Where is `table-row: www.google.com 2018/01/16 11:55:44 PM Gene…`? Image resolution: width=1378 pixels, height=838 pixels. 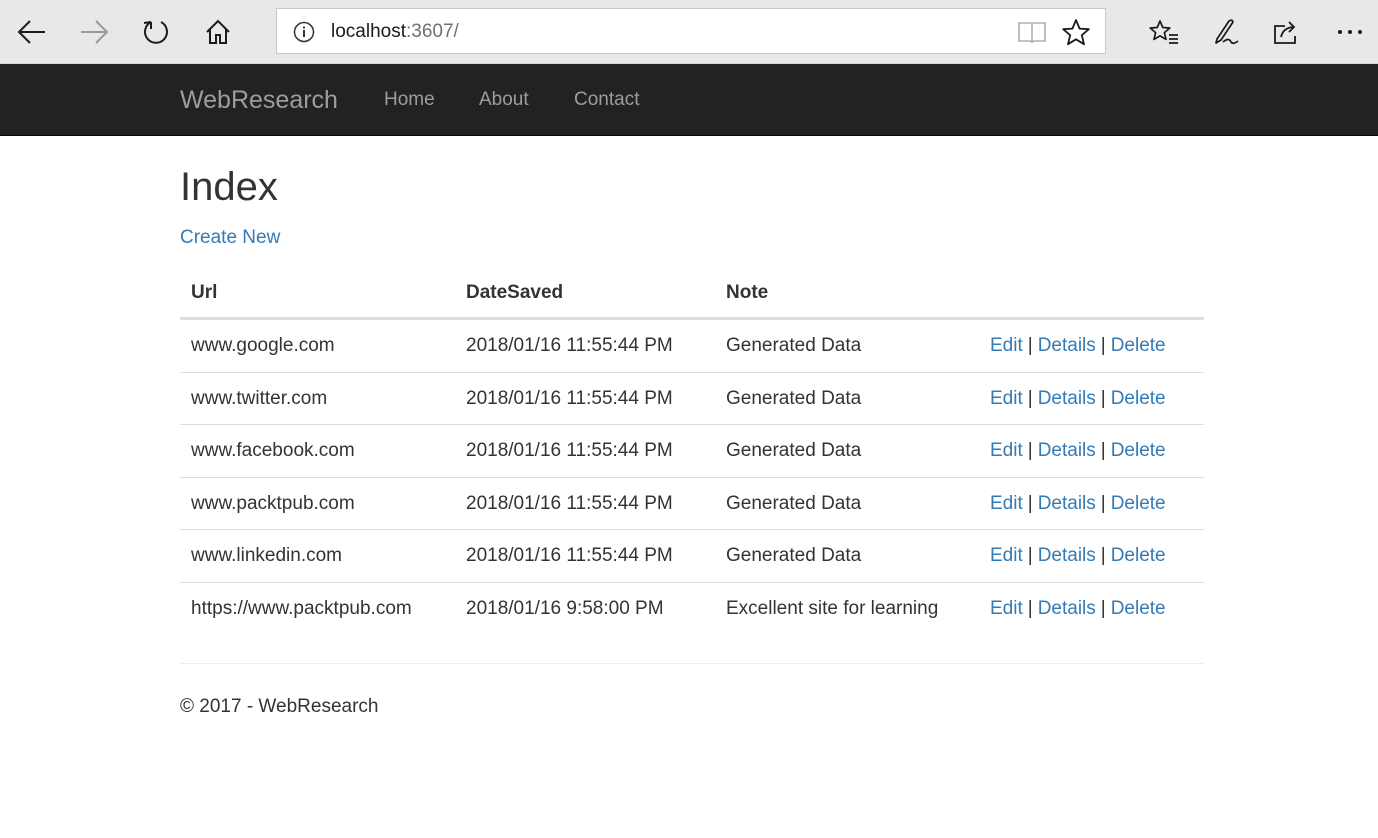 table-row: www.google.com 2018/01/16 11:55:44 PM Gene… is located at coordinates (692, 346).